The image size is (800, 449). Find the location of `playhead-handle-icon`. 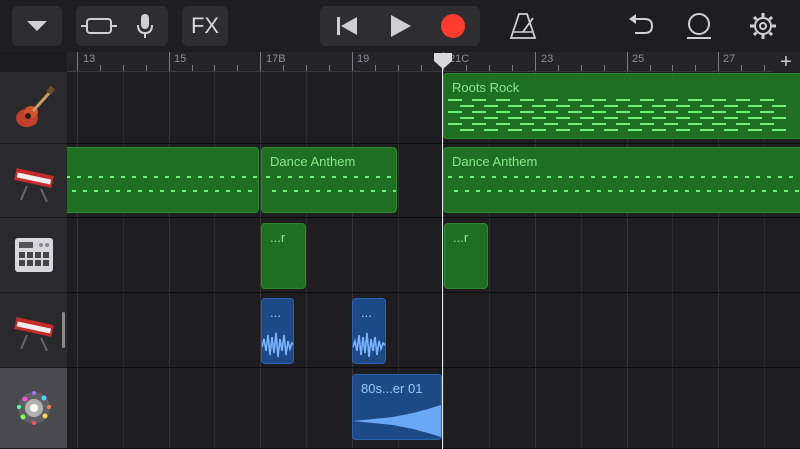

playhead-handle-icon is located at coordinates (443, 61).